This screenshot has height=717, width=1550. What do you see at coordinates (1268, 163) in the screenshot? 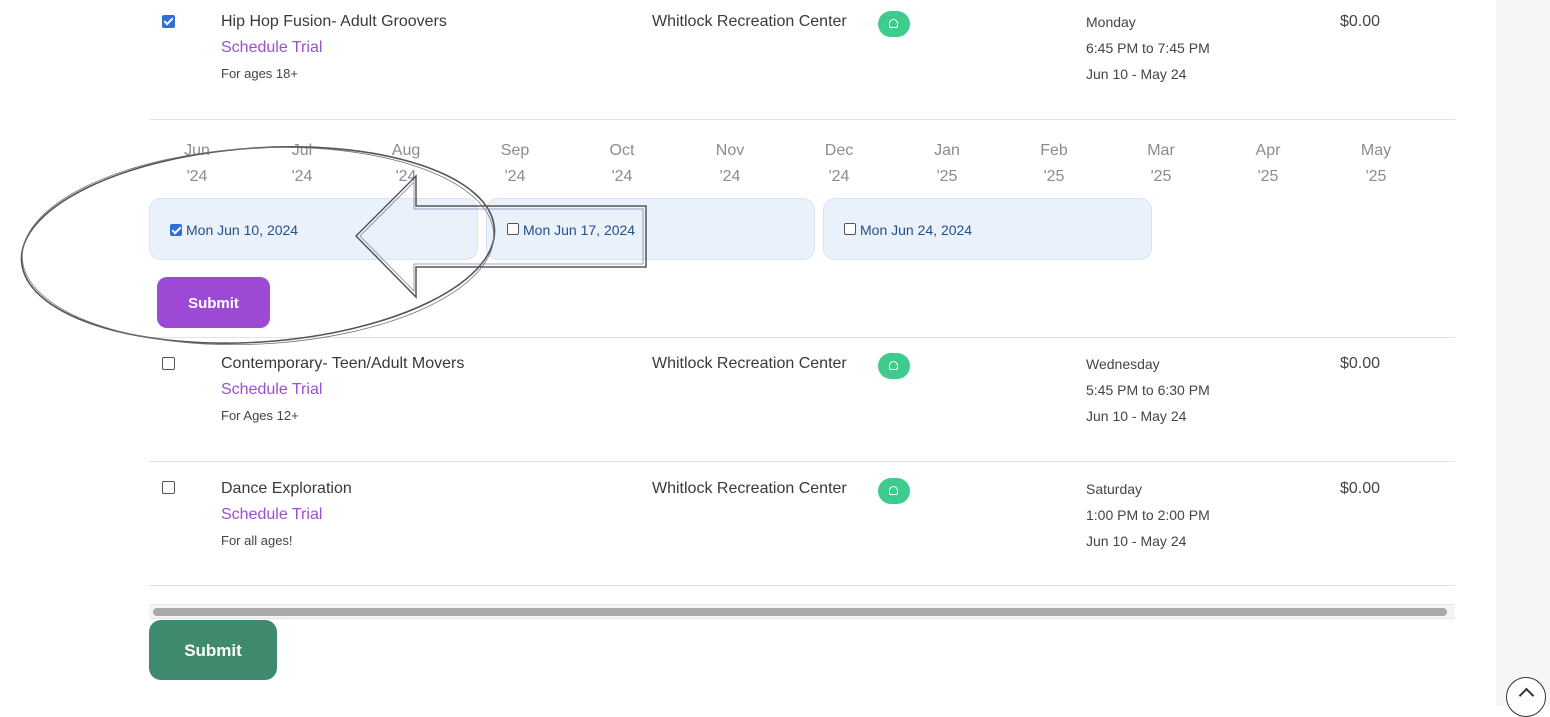
I see `month-label: Apr '25` at bounding box center [1268, 163].